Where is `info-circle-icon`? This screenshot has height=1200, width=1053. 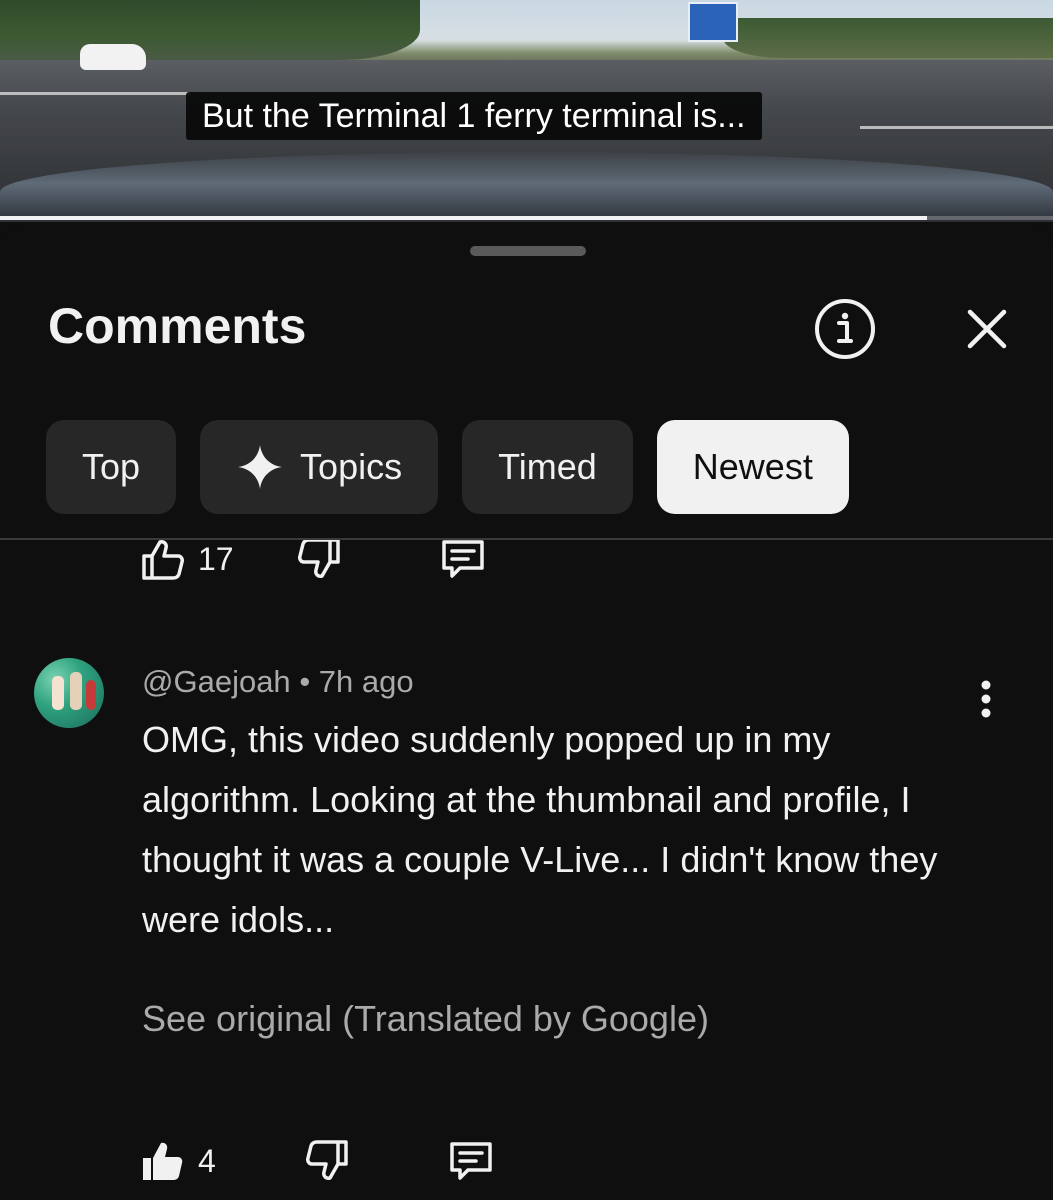
info-circle-icon is located at coordinates (845, 329).